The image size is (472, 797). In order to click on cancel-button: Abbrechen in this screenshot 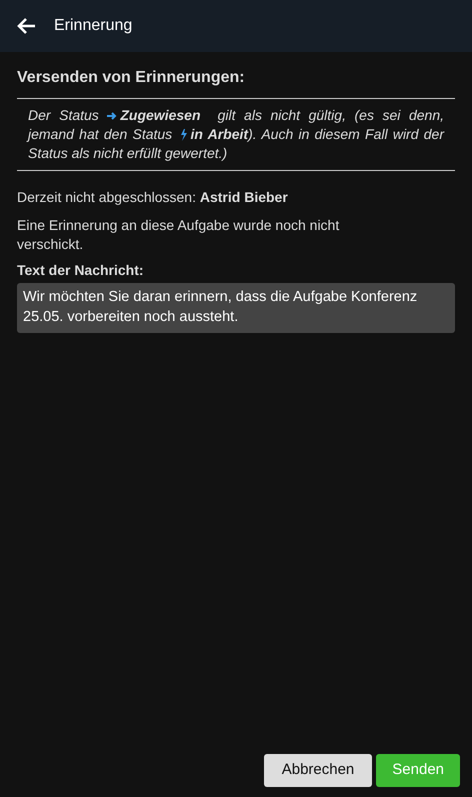, I will do `click(318, 770)`.